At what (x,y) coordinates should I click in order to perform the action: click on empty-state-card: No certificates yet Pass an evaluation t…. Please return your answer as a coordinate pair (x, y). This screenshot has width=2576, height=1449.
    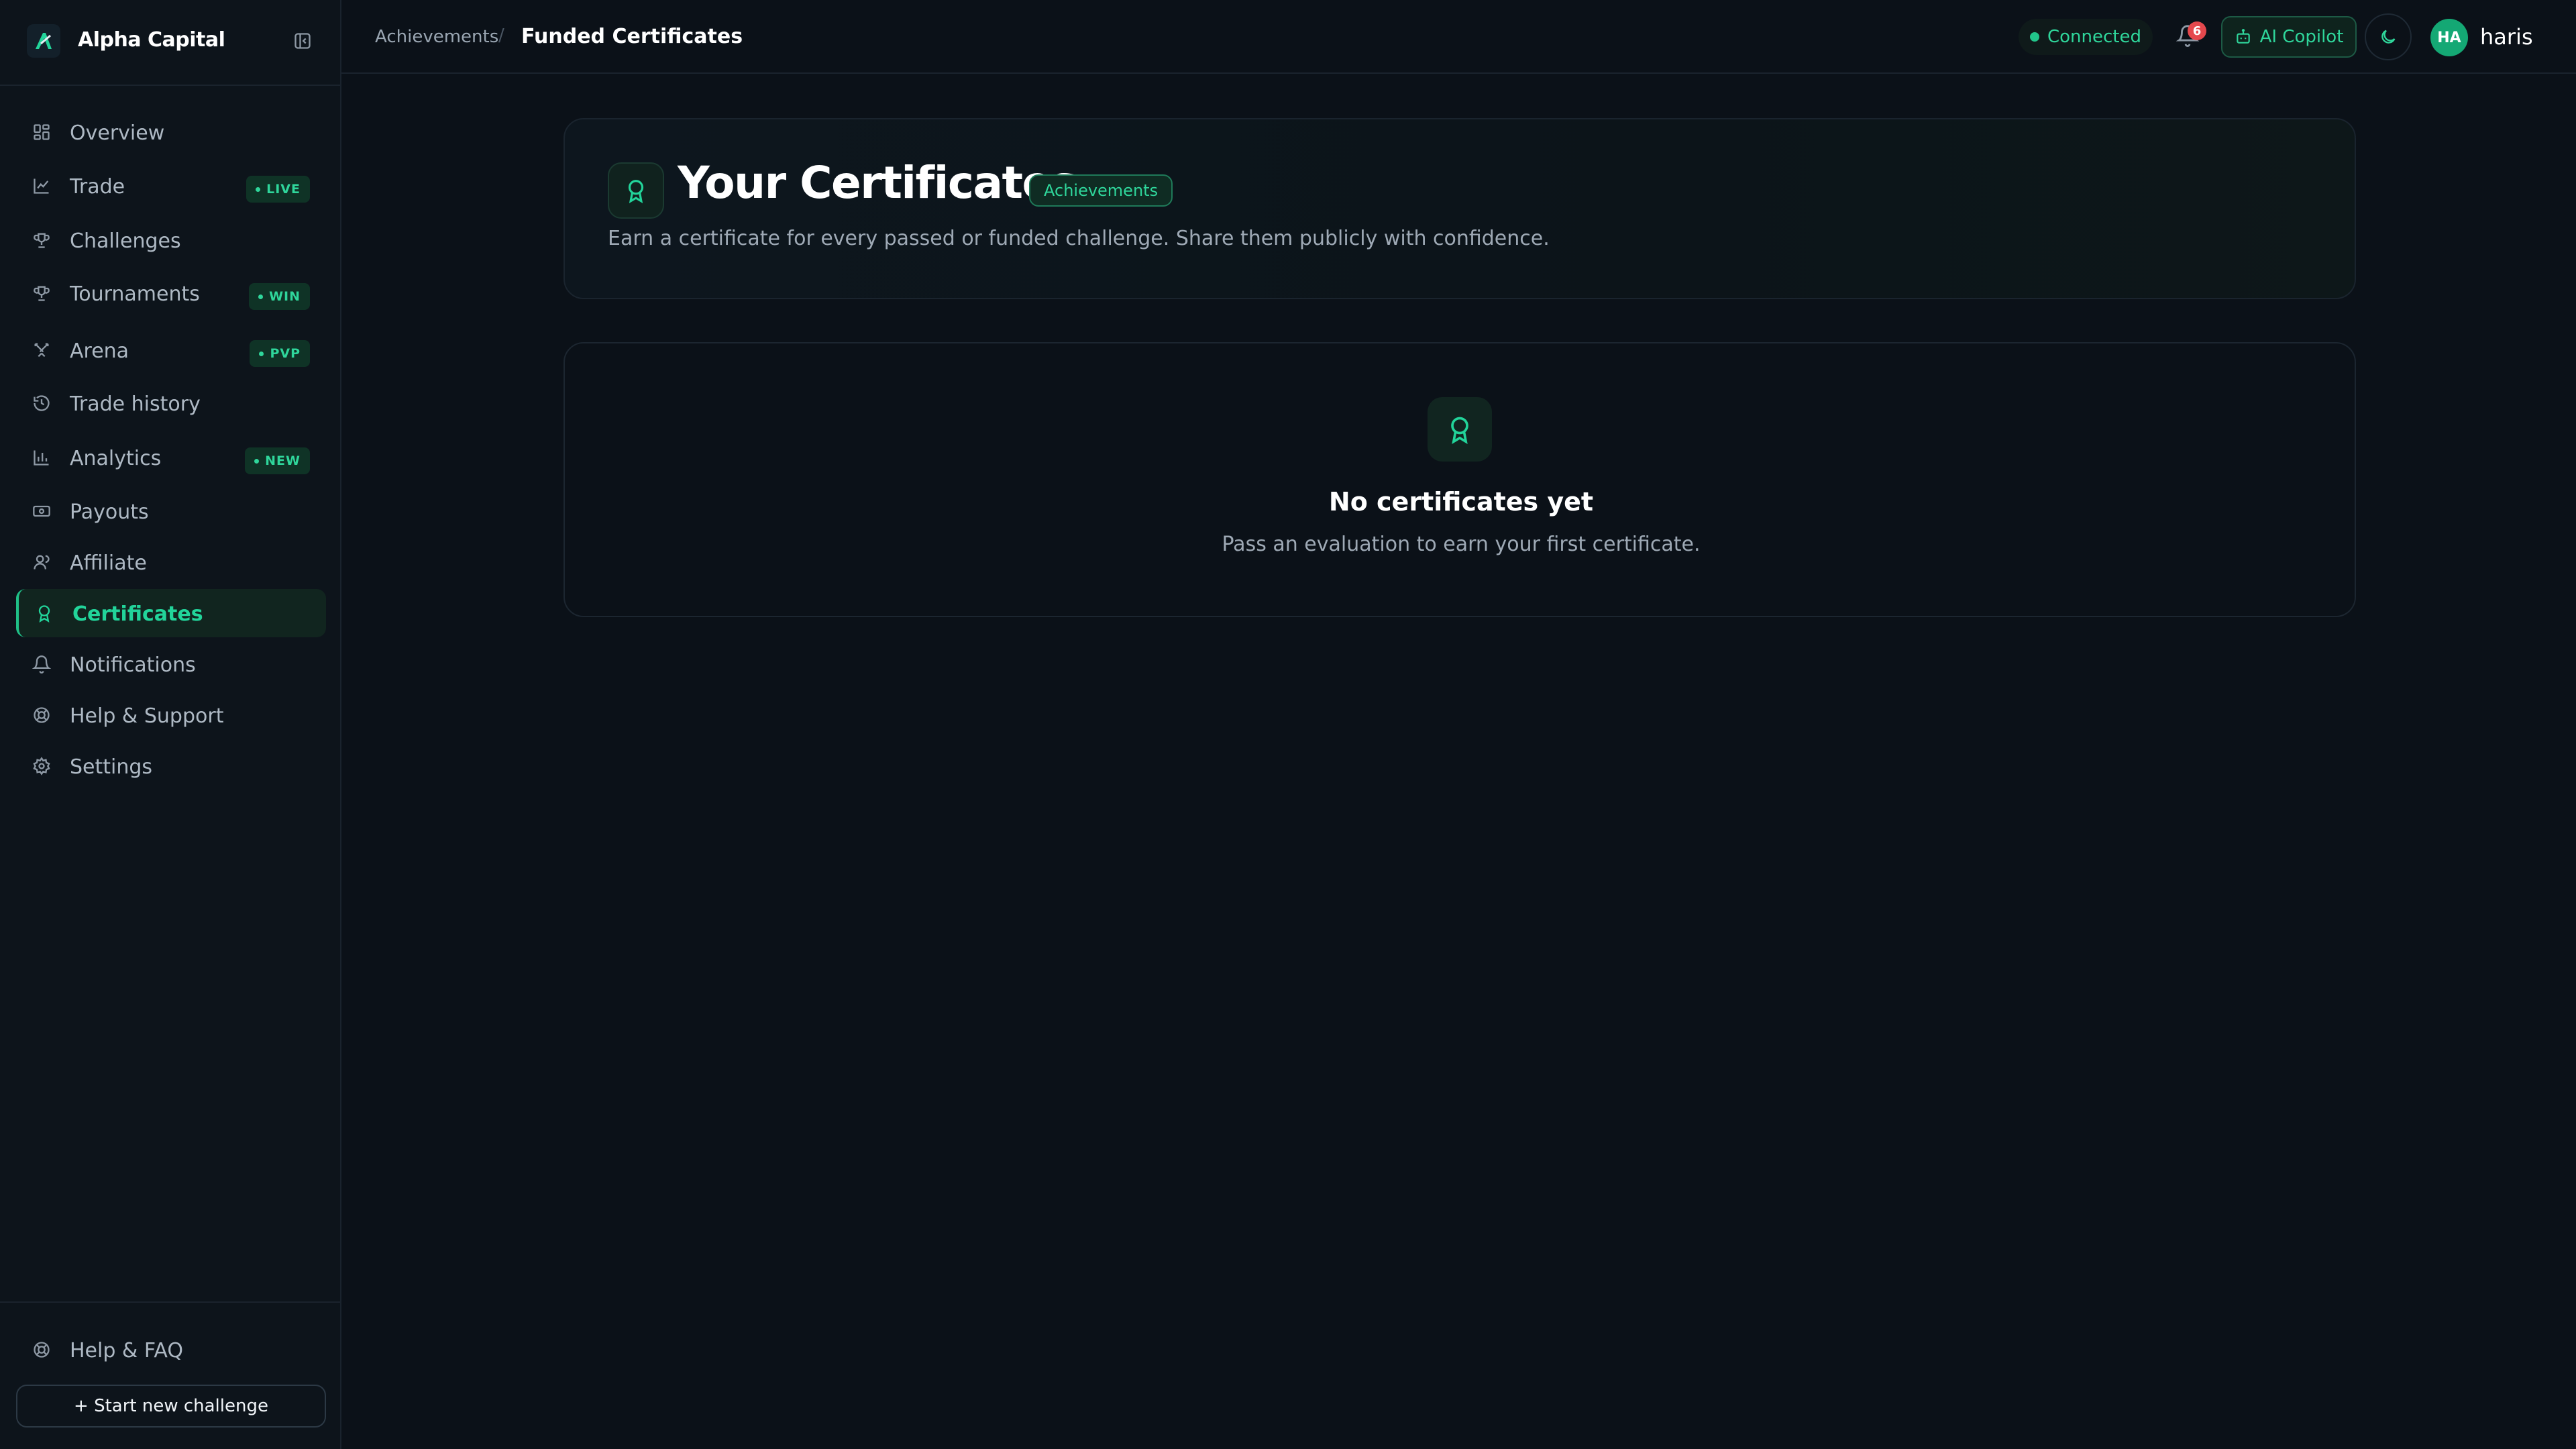
    Looking at the image, I should click on (1460, 479).